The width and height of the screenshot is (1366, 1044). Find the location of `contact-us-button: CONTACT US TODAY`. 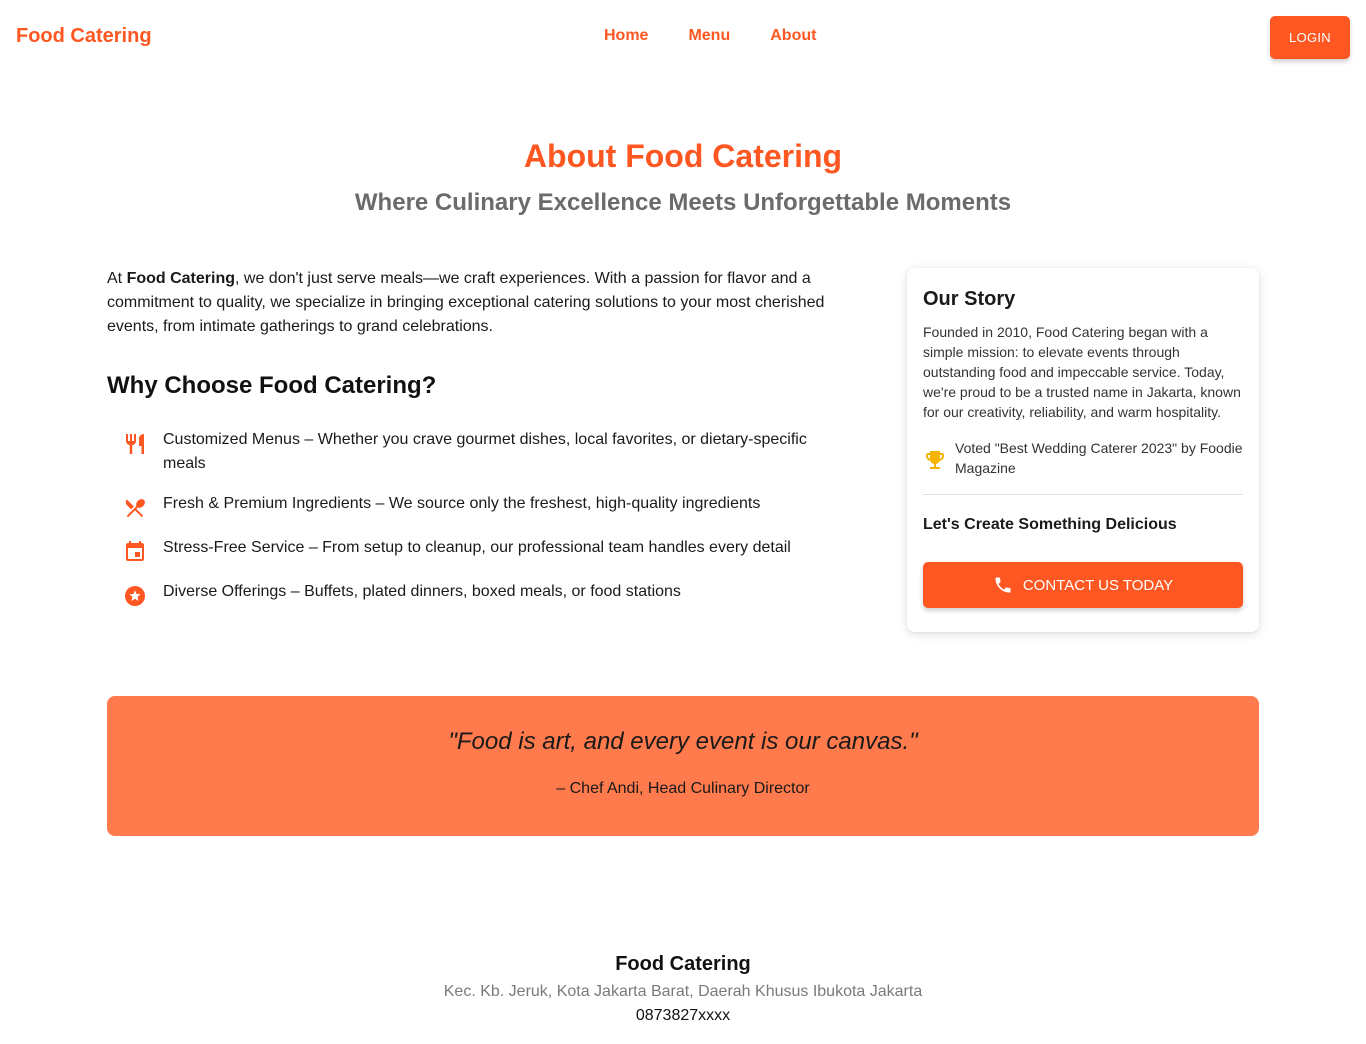

contact-us-button: CONTACT US TODAY is located at coordinates (1083, 585).